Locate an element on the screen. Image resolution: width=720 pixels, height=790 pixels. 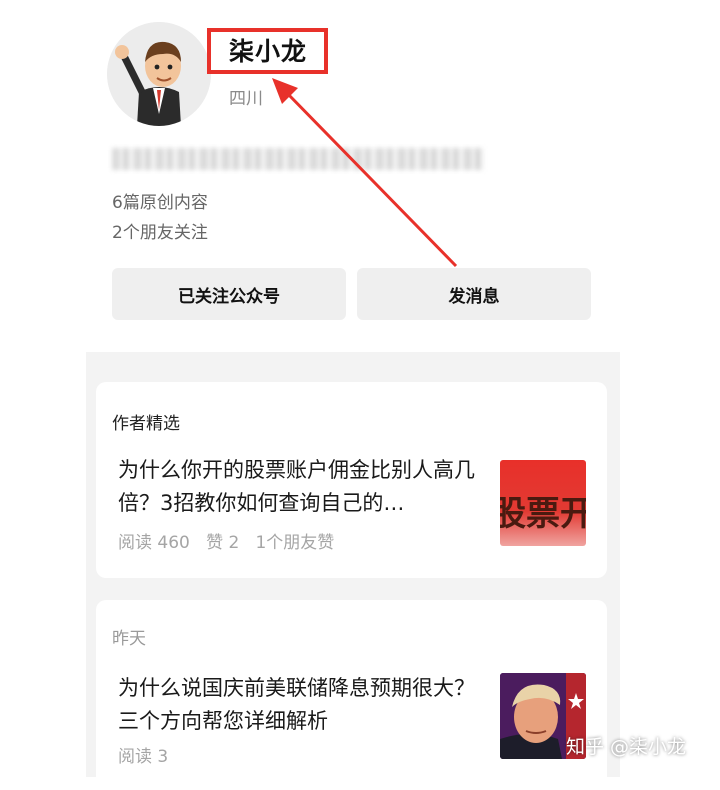
article-thumbnail: 股票开户 is located at coordinates (543, 503).